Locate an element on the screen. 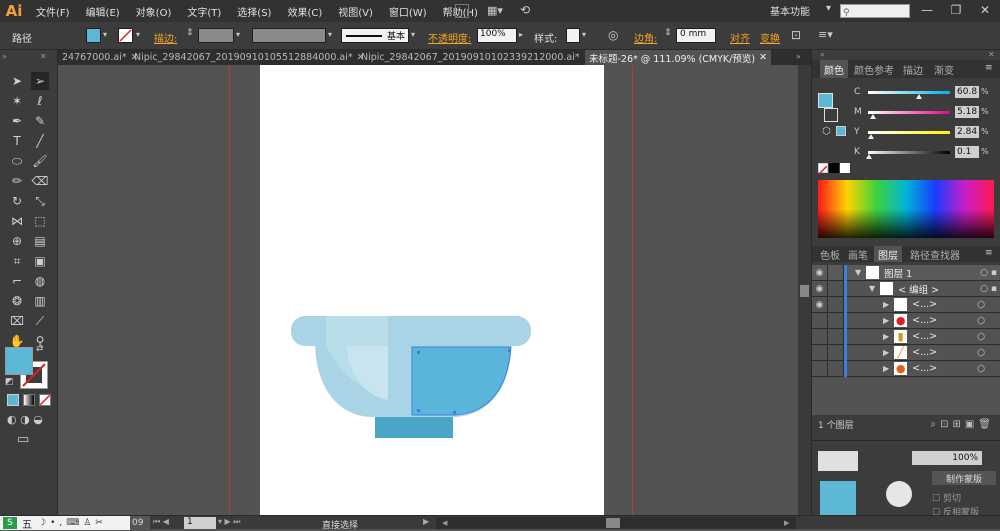 Image resolution: width=1000 pixels, height=531 pixels. status-arrow-icon: ▶ is located at coordinates (426, 521).